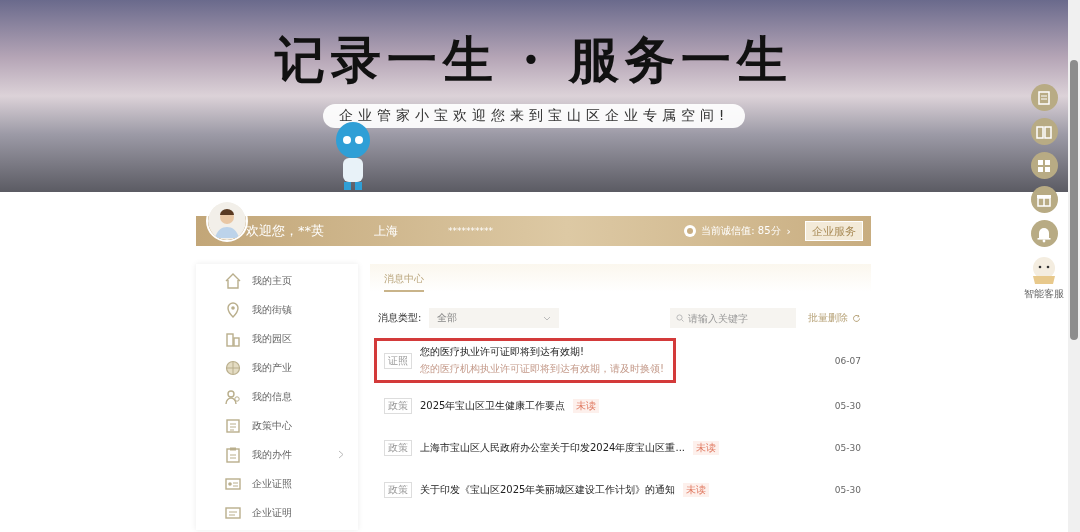 Image resolution: width=1080 pixels, height=532 pixels. What do you see at coordinates (277, 425) in the screenshot?
I see `sidebar-item: 政策中心` at bounding box center [277, 425].